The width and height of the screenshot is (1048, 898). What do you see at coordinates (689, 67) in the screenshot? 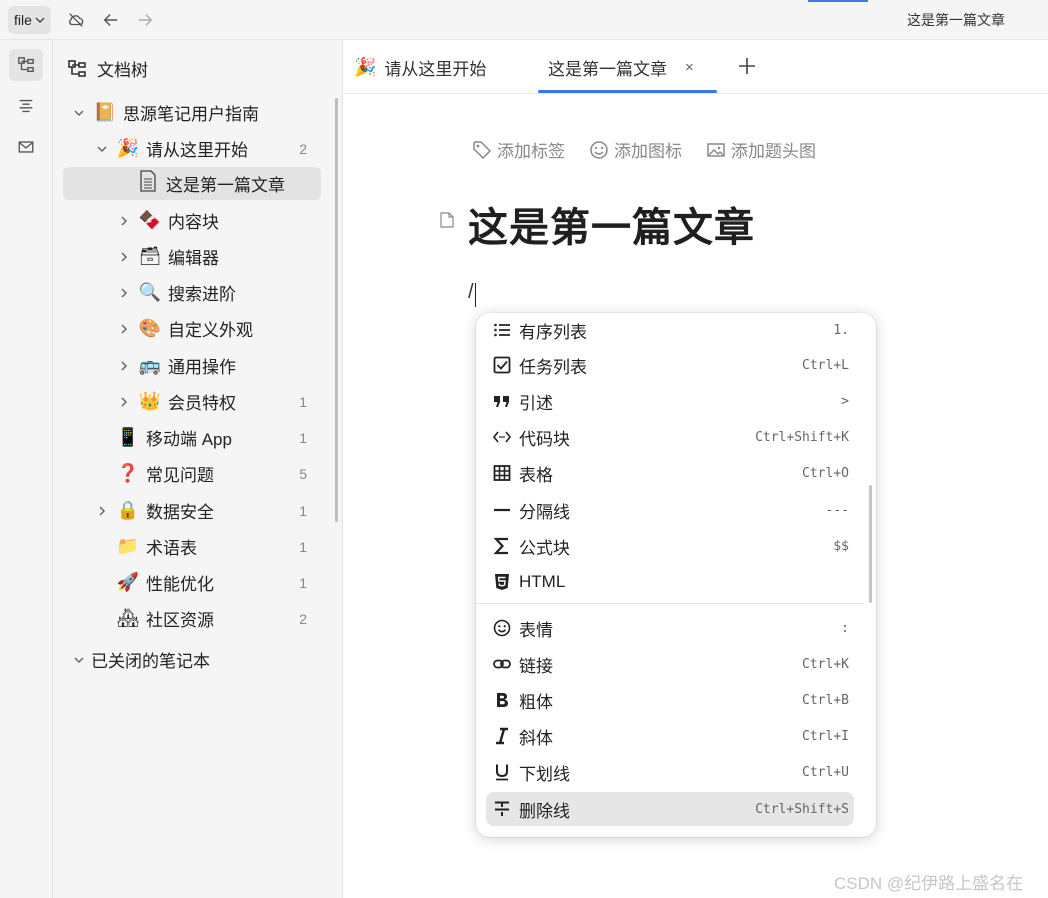
I see `close-icon: ×` at bounding box center [689, 67].